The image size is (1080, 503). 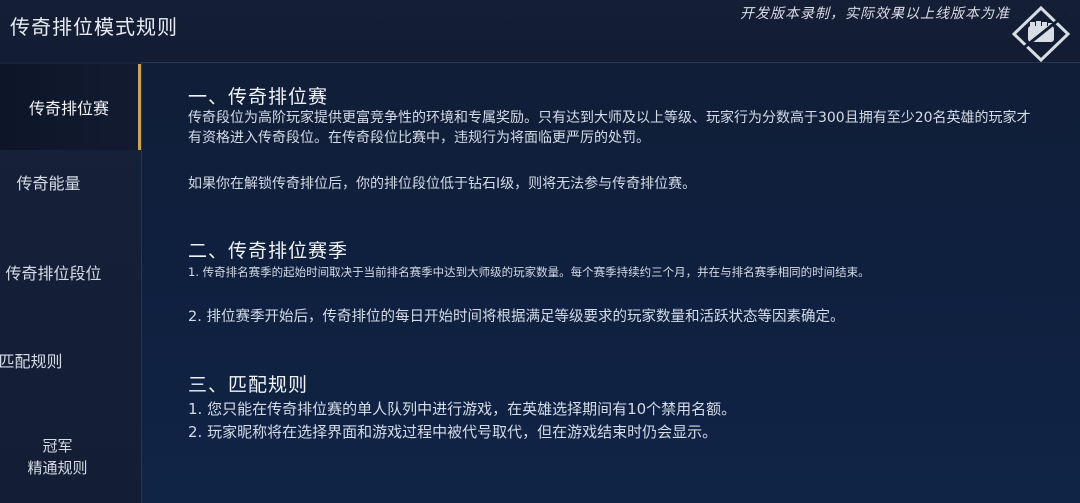 What do you see at coordinates (70, 457) in the screenshot?
I see `sidebar-item-champion-mastery: 冠军 精通规则` at bounding box center [70, 457].